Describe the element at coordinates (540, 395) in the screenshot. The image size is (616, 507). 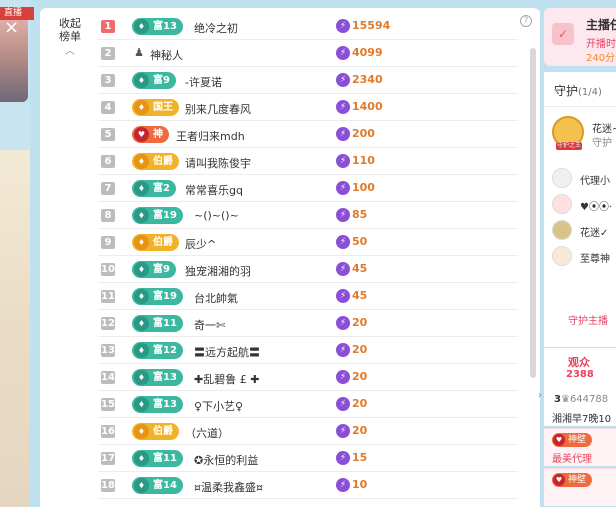
I see `chevron-right-icon: ›` at that location.